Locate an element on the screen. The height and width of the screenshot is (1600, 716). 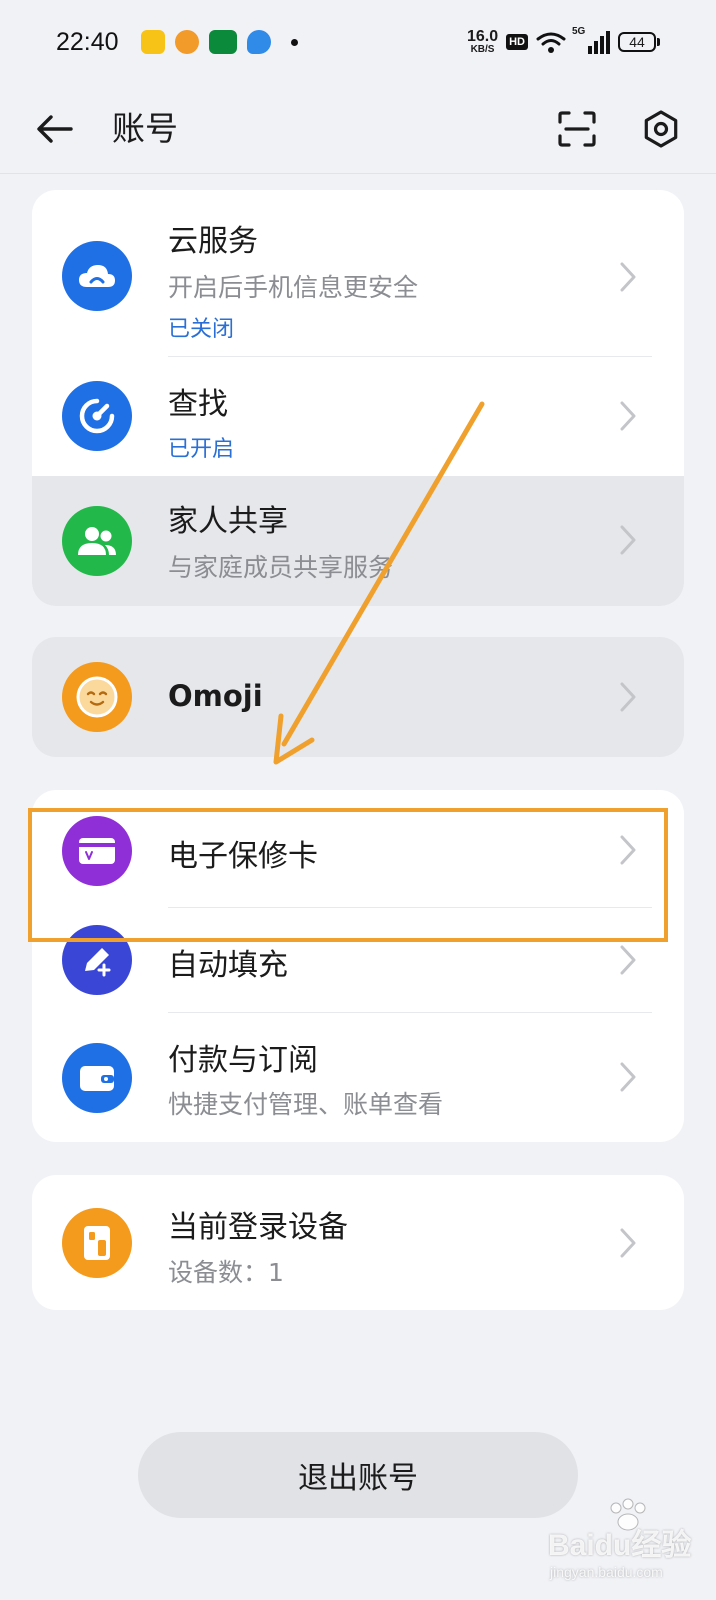
wifi-icon is located at coordinates (551, 42).